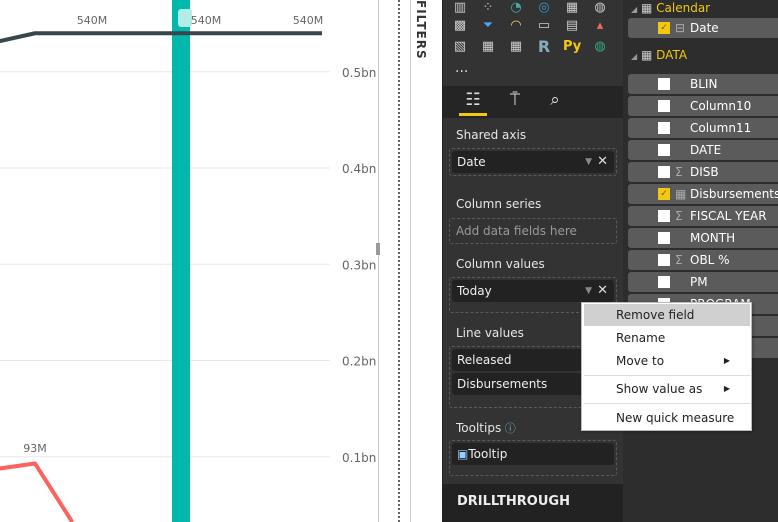  I want to click on table-calendar: ◢ ▦ Calendar, so click(670, 9).